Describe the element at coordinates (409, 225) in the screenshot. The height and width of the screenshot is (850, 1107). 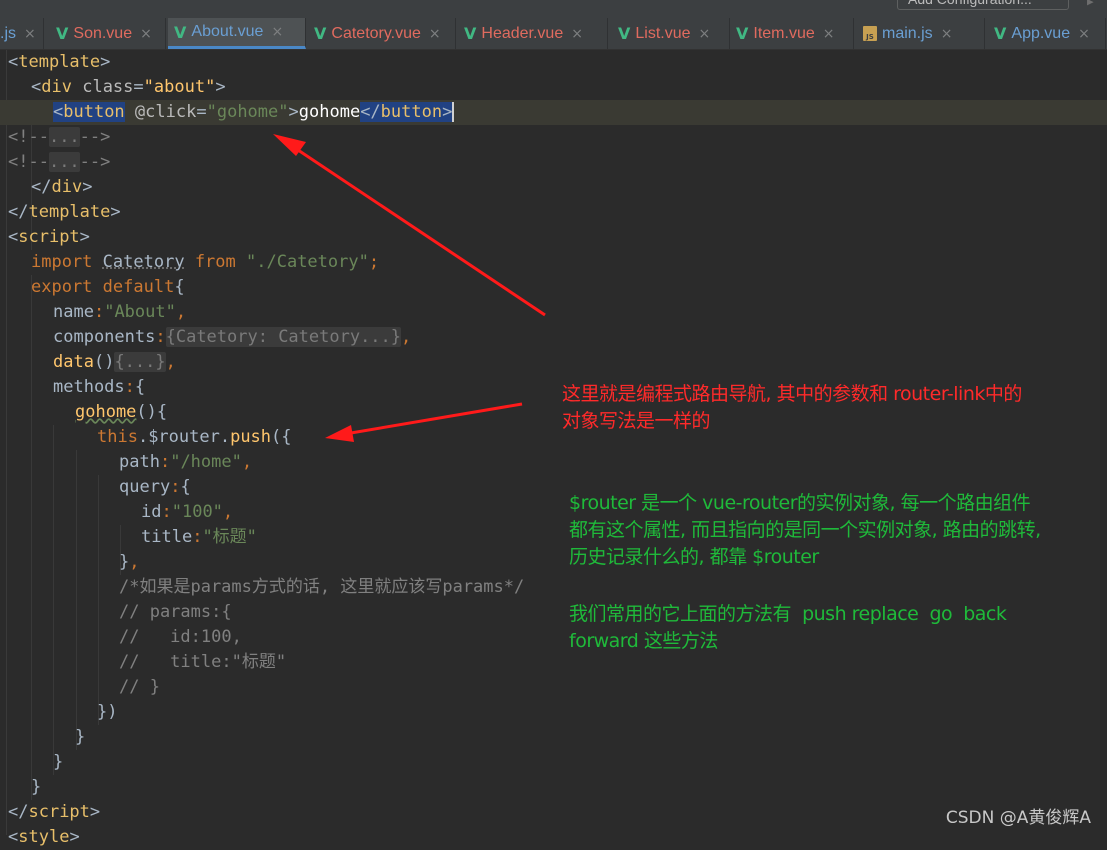
I see `red-arrow-to-button` at that location.